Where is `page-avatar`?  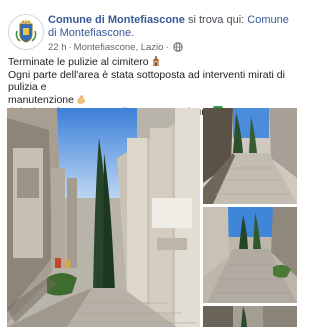 page-avatar is located at coordinates (26, 32).